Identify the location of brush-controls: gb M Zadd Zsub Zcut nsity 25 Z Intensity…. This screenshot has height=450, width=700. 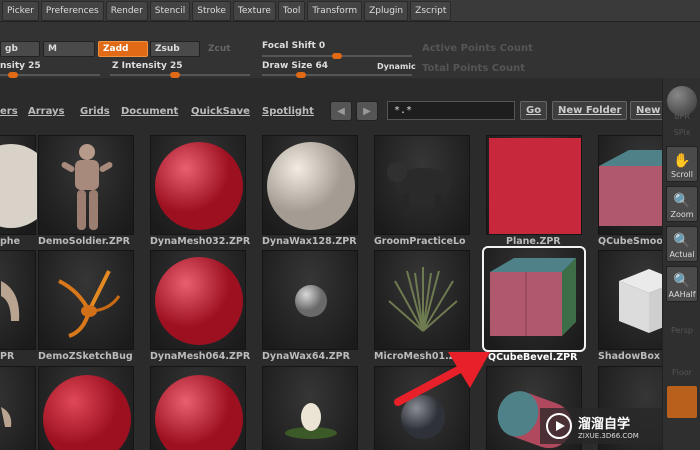
(350, 50).